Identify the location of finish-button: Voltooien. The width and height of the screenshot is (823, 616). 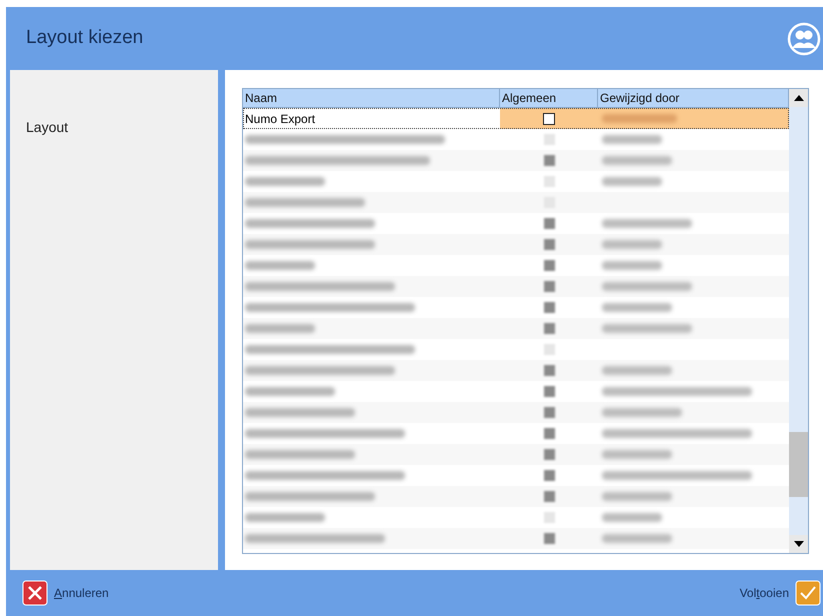
(780, 593).